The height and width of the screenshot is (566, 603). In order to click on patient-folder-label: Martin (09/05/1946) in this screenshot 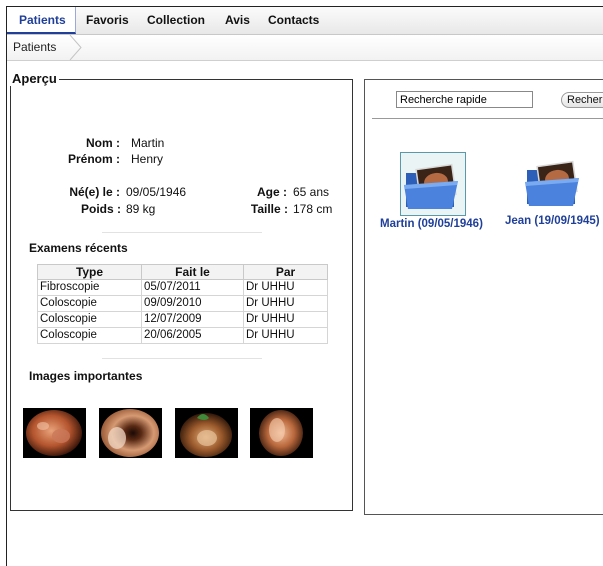, I will do `click(431, 224)`.